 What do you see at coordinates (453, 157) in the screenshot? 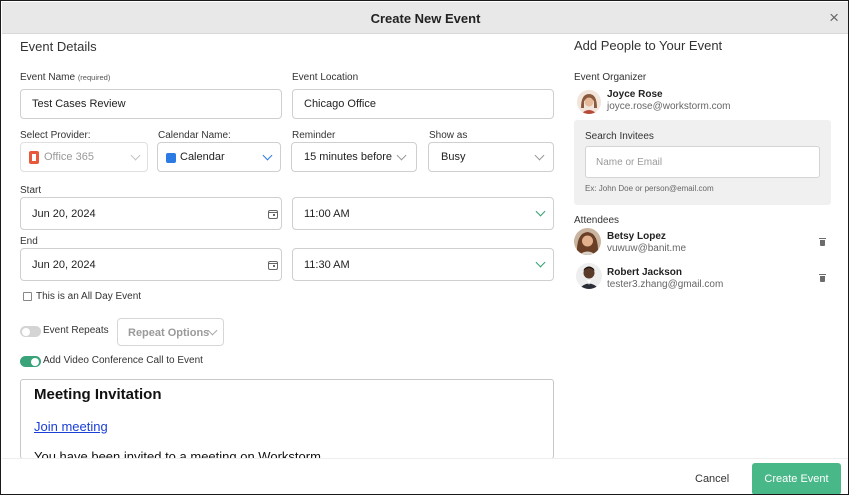
I see `show-as-value: Busy` at bounding box center [453, 157].